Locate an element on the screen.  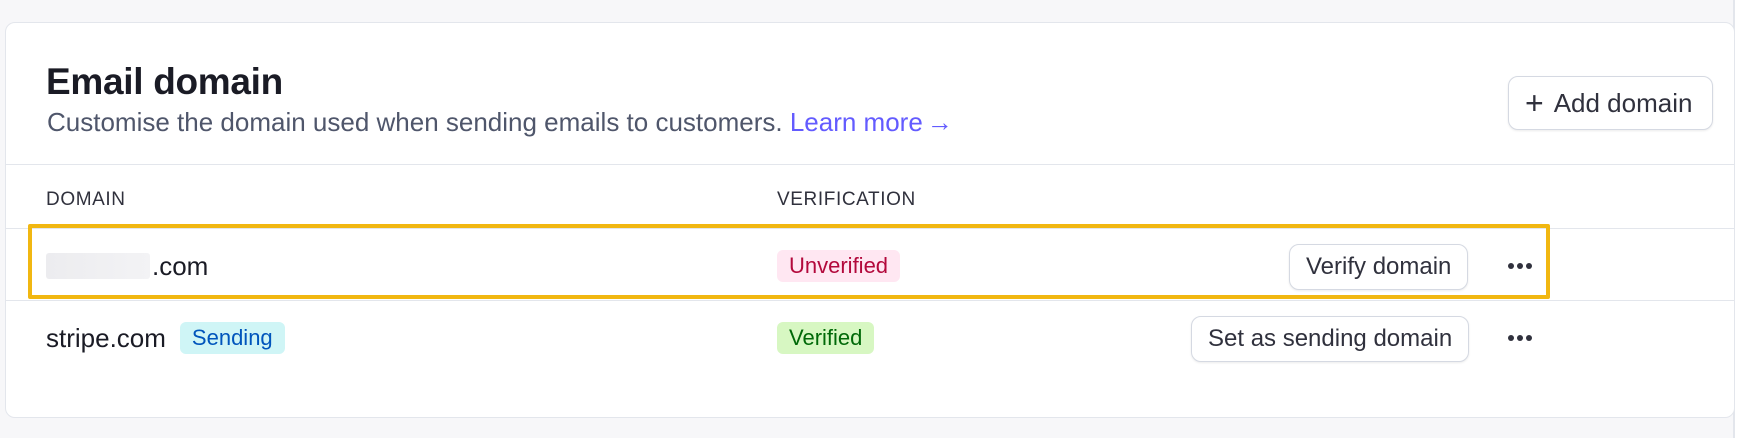
learn-more-link: Learn more → is located at coordinates (871, 122).